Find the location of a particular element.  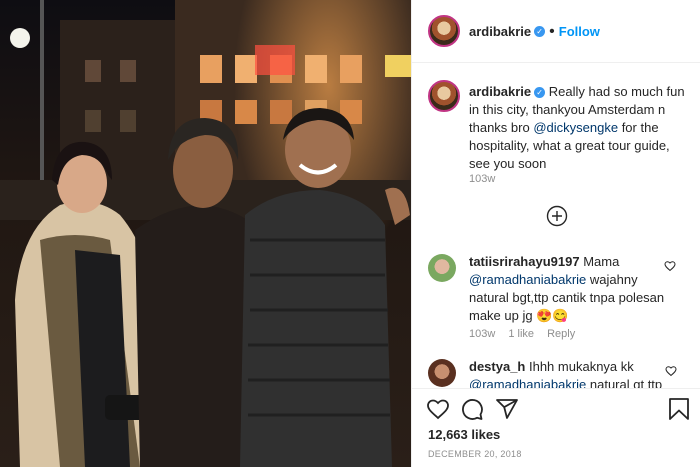

post-date: December 20, 2018 is located at coordinates (475, 454).